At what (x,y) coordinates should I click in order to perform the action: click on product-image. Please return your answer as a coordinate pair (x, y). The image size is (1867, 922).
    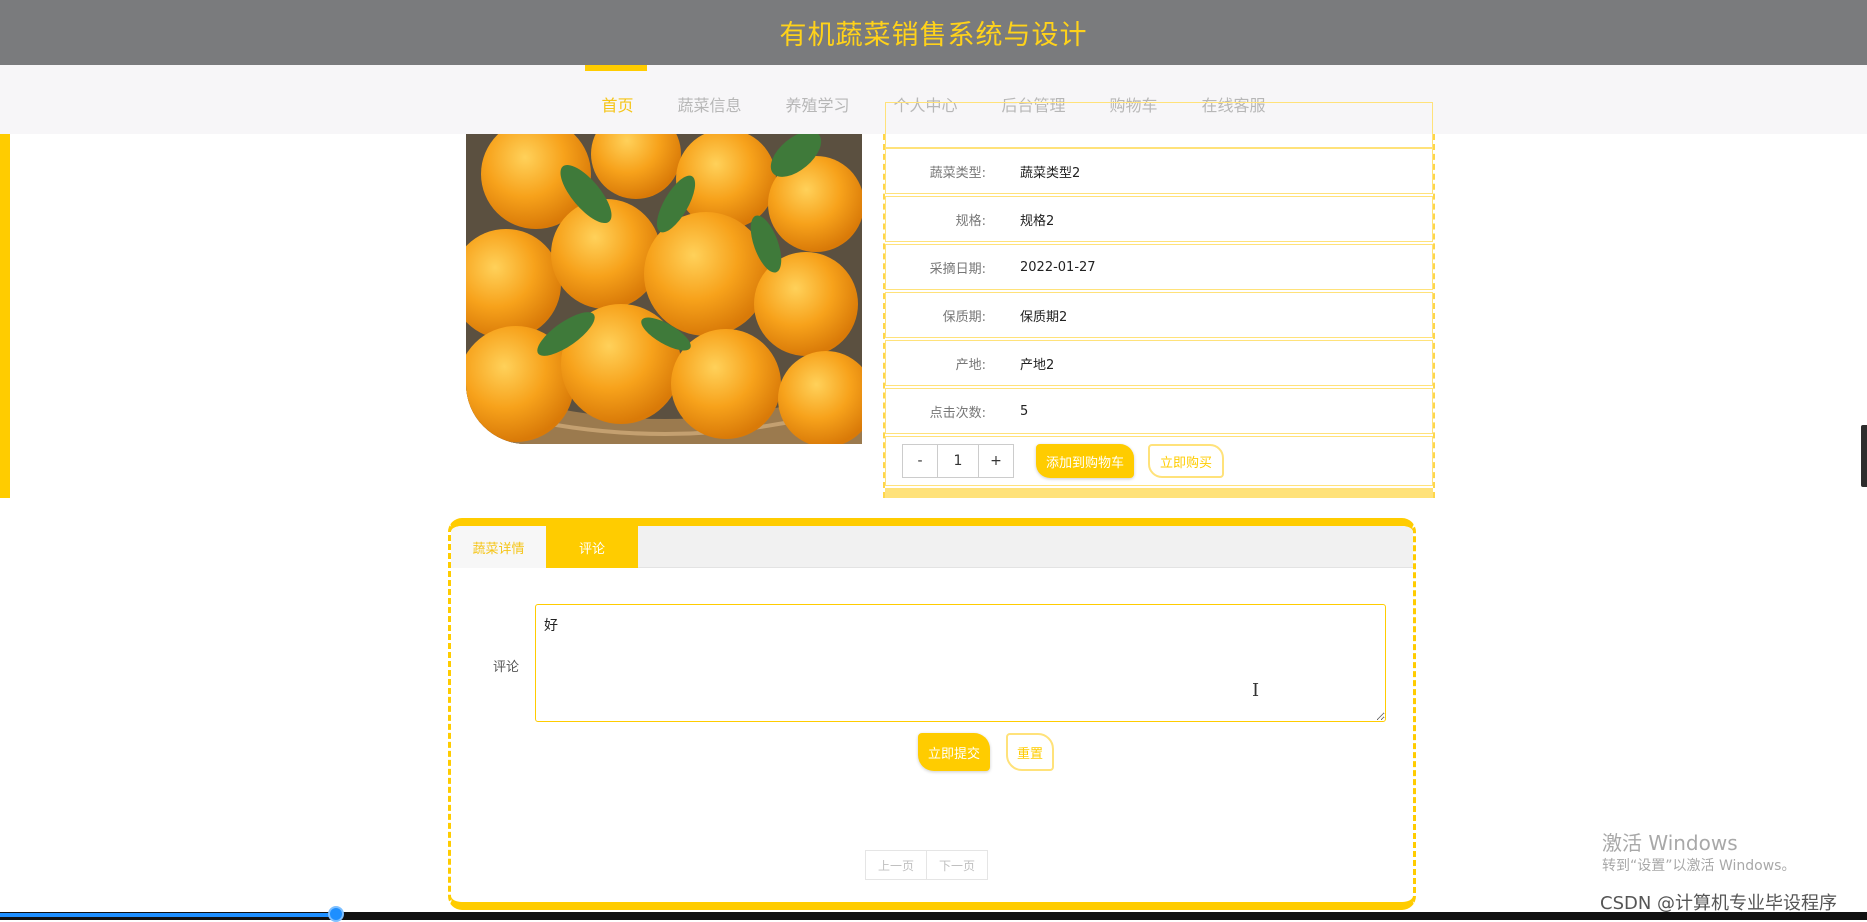
    Looking at the image, I should click on (664, 289).